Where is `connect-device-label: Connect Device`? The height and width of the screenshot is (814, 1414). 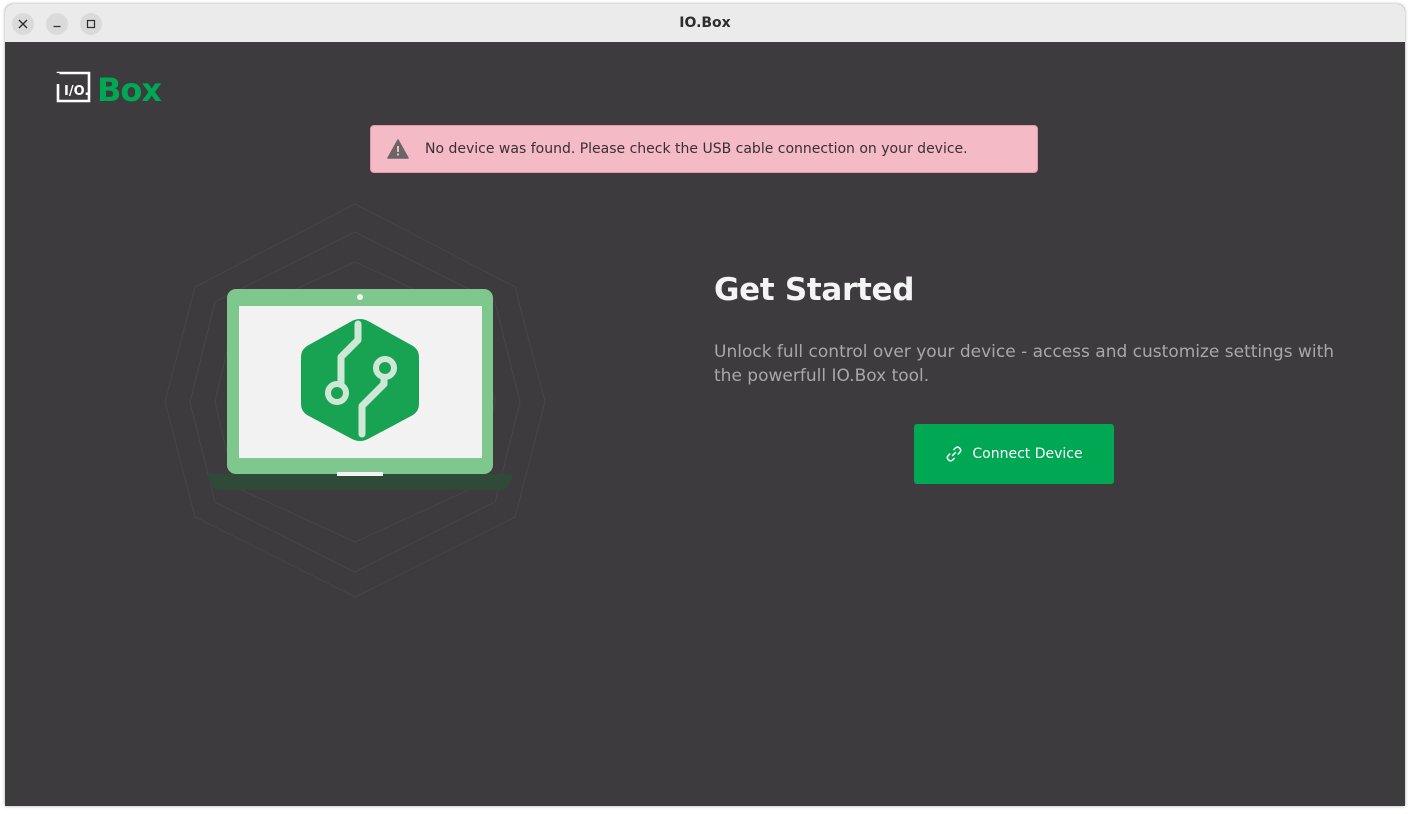 connect-device-label: Connect Device is located at coordinates (1027, 454).